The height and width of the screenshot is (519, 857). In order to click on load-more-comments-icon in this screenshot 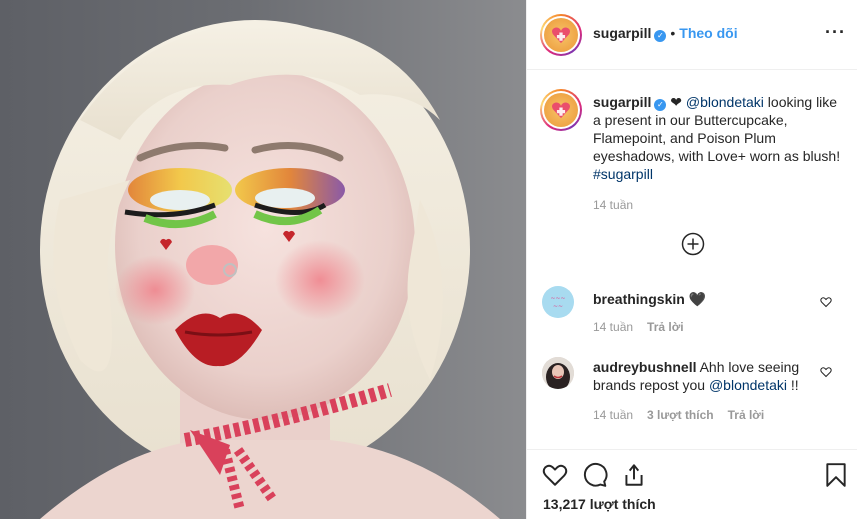, I will do `click(693, 244)`.